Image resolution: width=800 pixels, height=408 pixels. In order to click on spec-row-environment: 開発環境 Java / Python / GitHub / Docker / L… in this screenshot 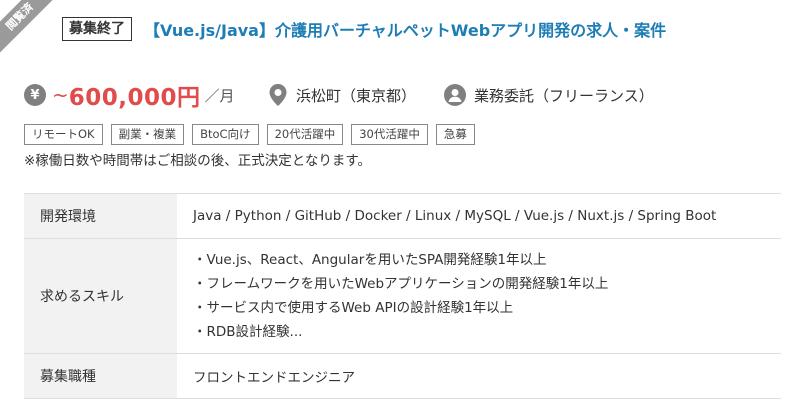, I will do `click(402, 216)`.